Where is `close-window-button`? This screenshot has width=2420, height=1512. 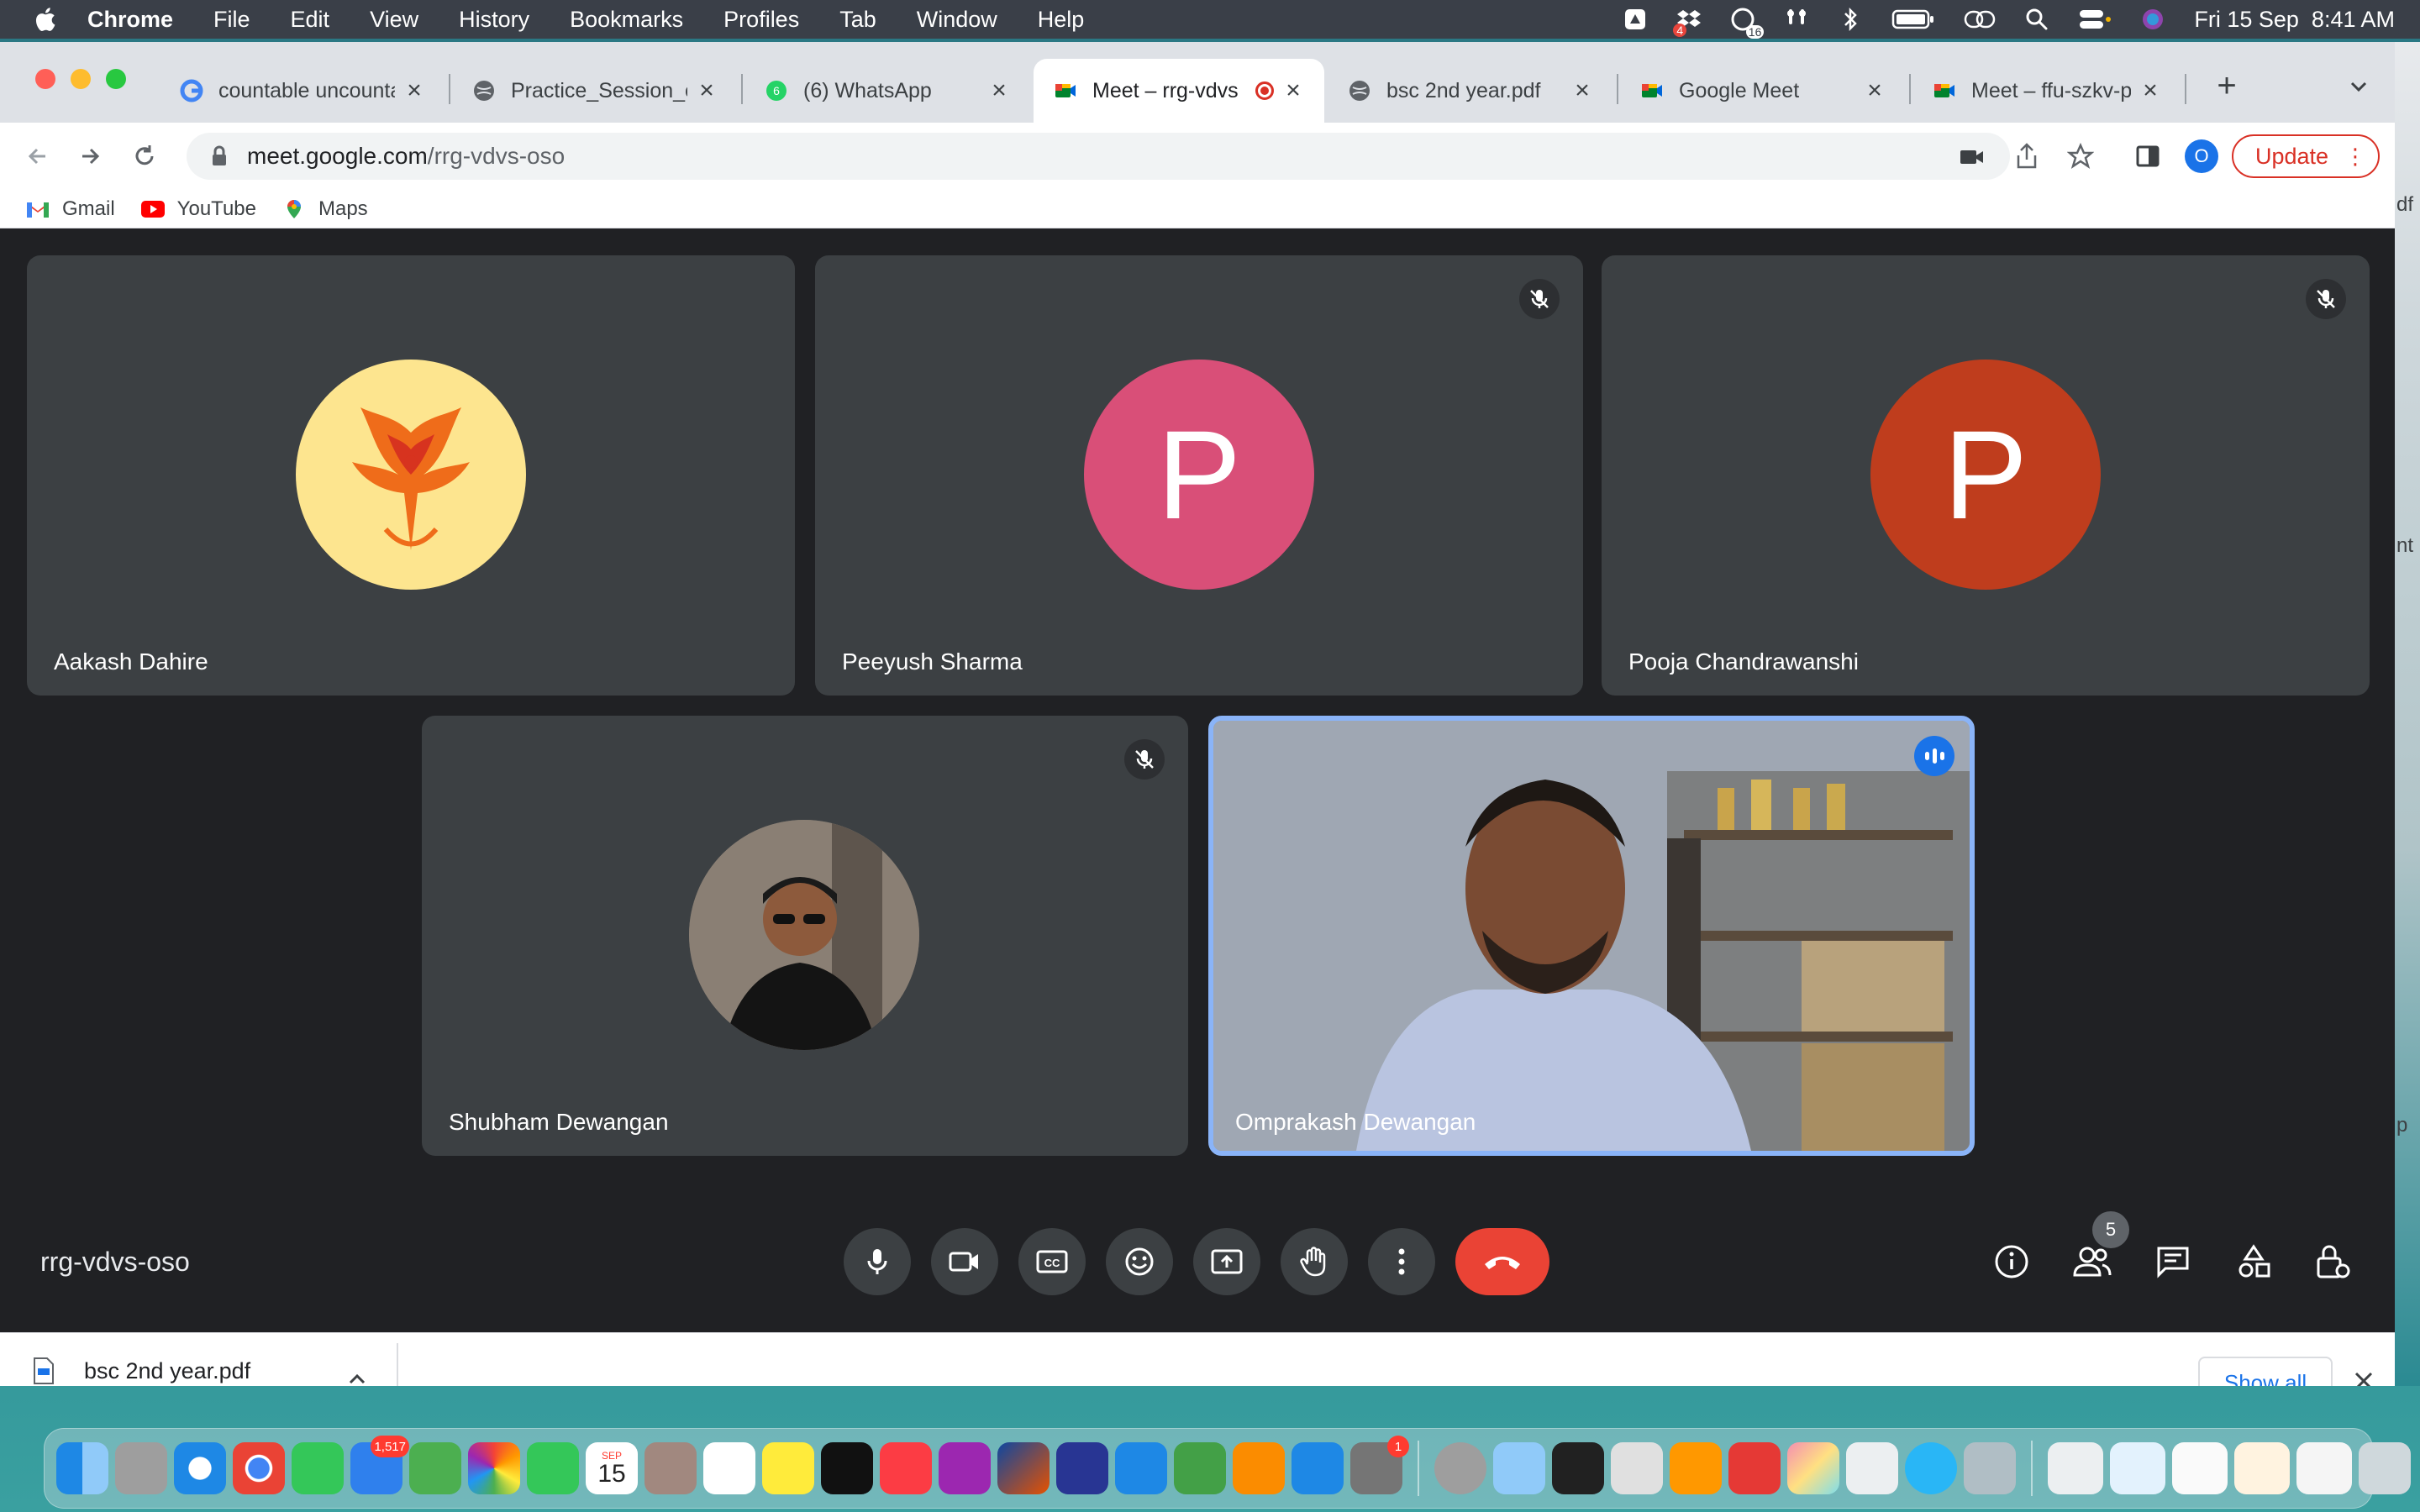 close-window-button is located at coordinates (45, 79).